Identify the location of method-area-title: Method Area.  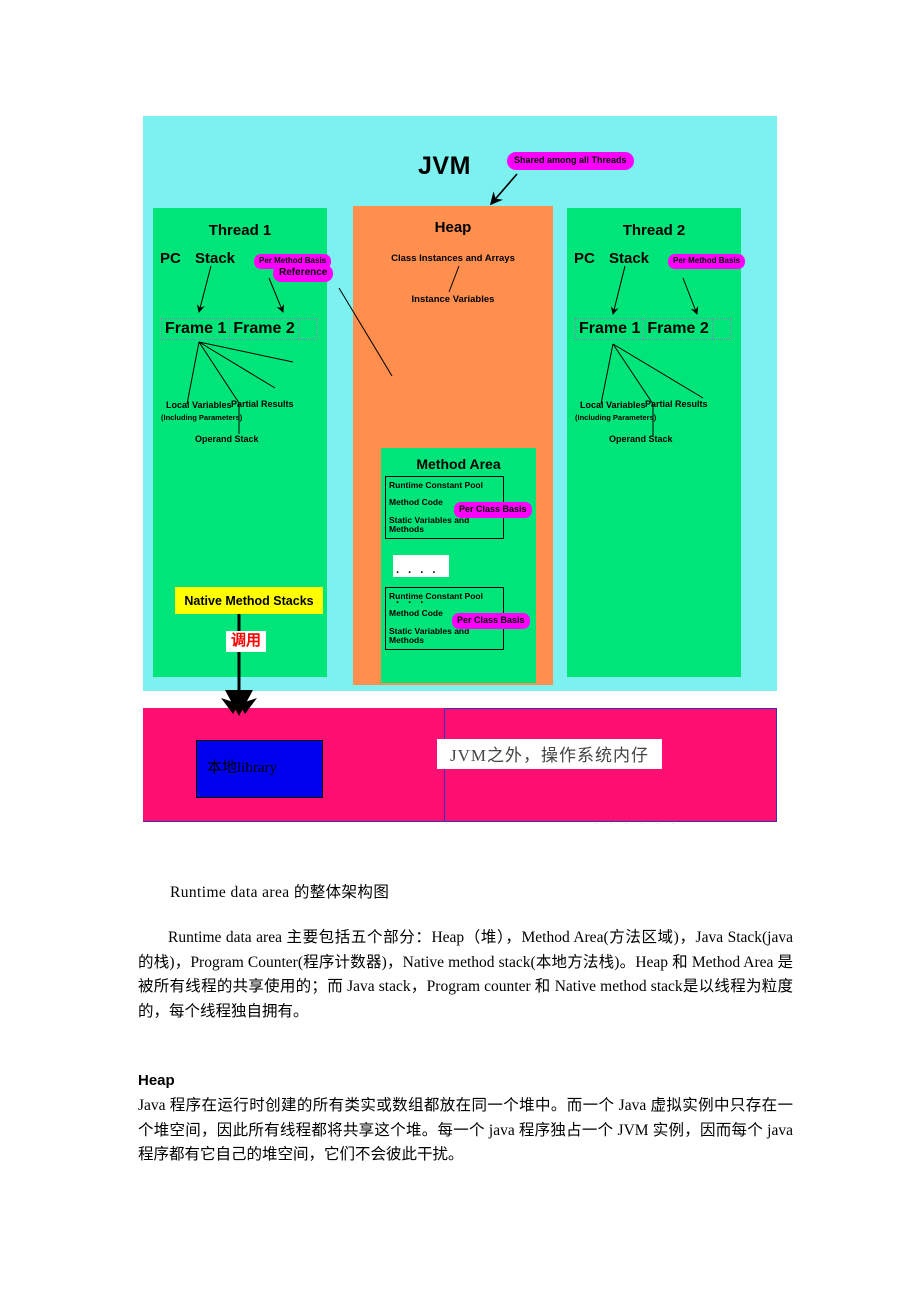
(458, 464).